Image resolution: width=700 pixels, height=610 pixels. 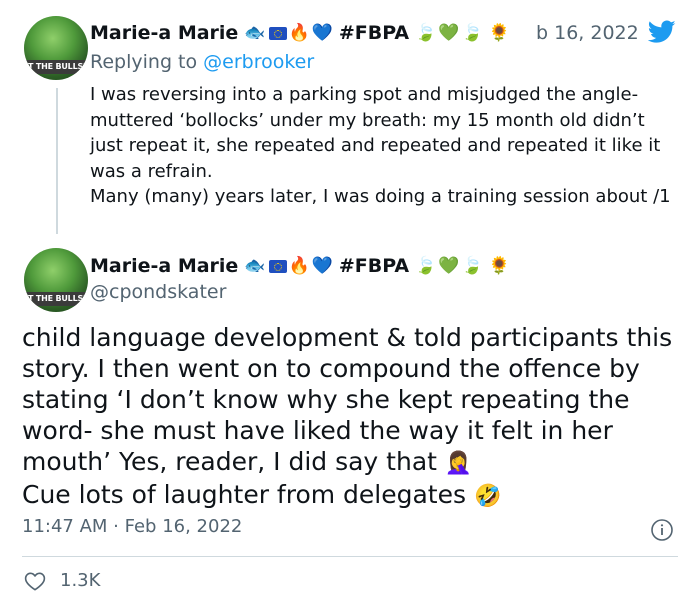 I want to click on replying-to-label: Replying to, so click(x=147, y=62).